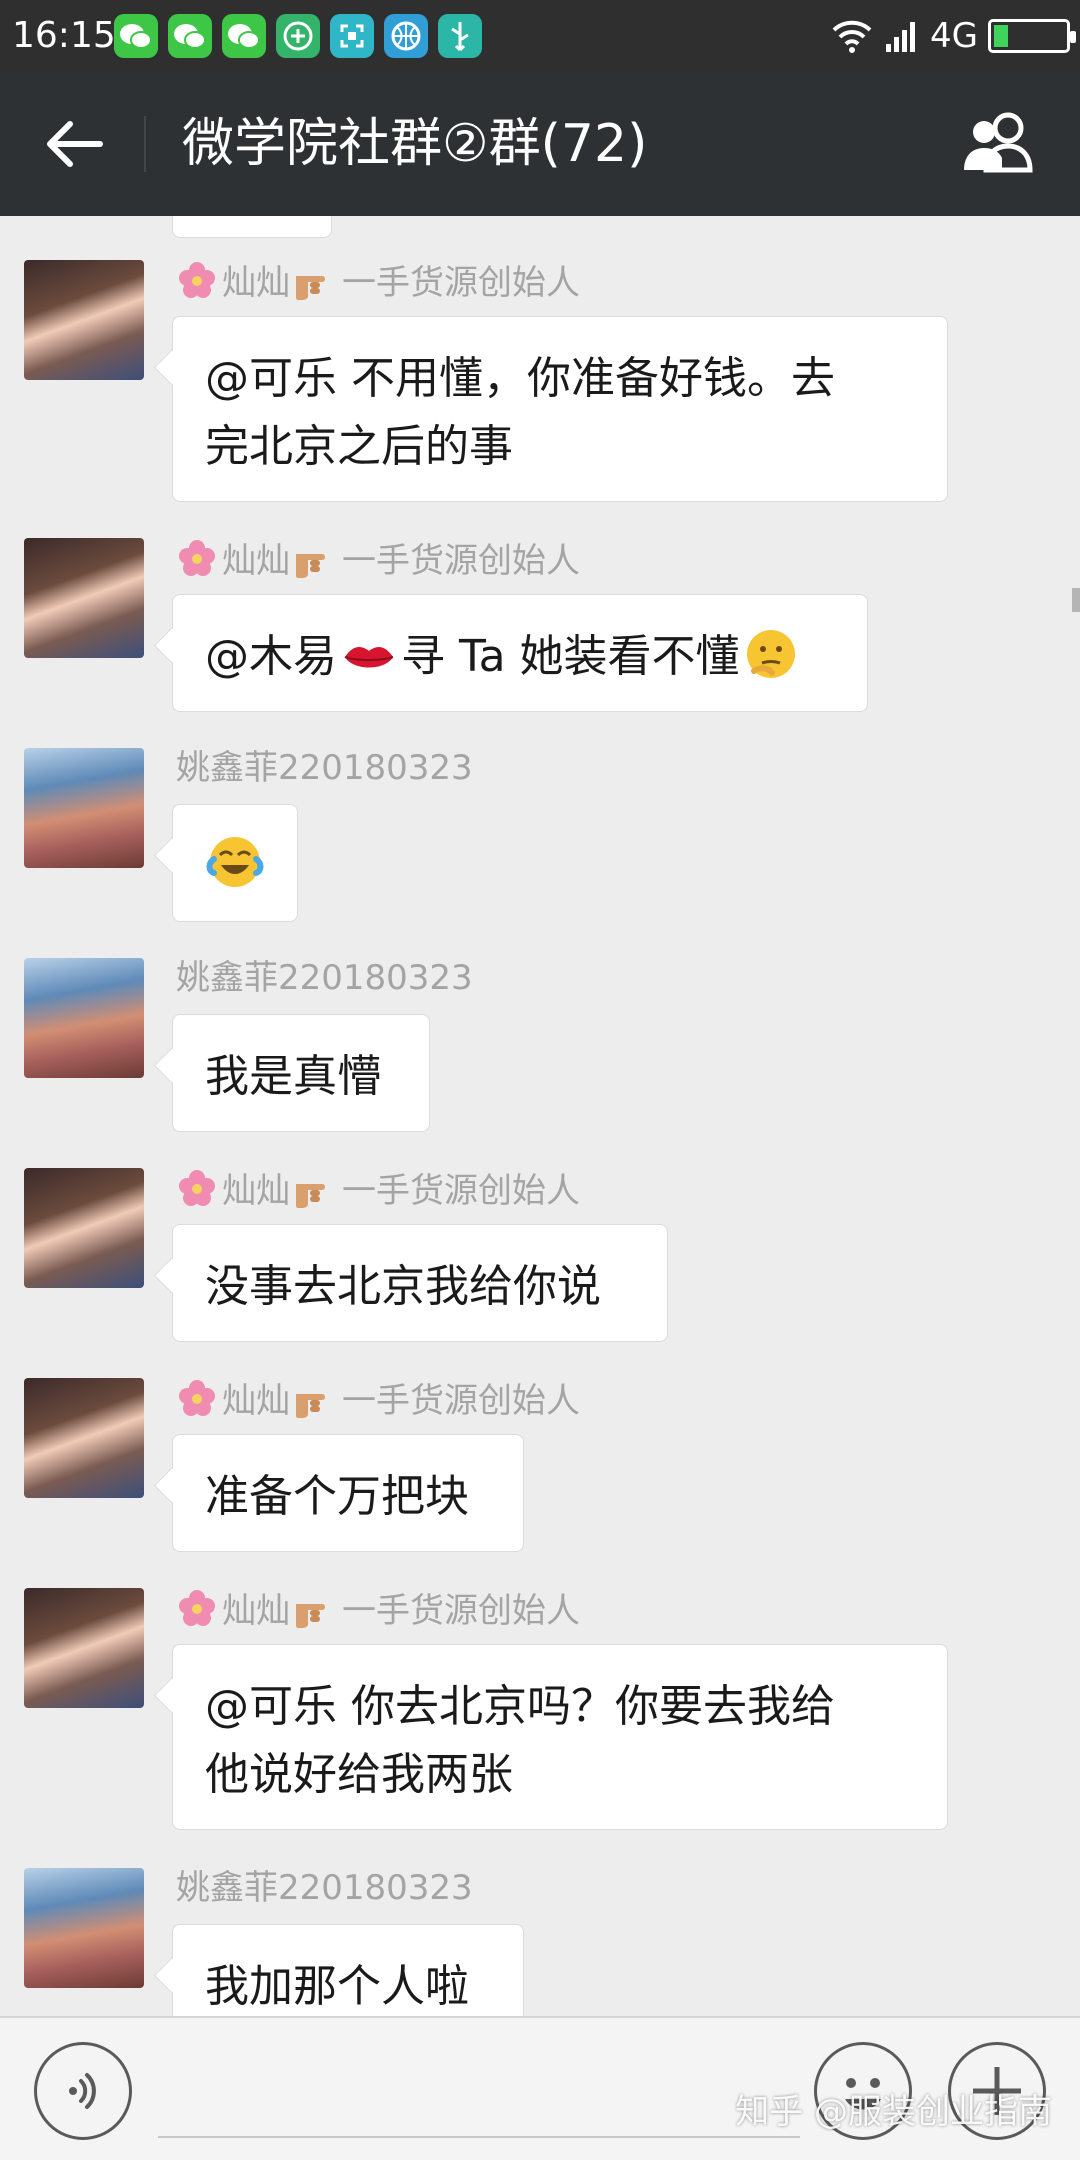 This screenshot has width=1080, height=2160. I want to click on partial-bubble, so click(252, 227).